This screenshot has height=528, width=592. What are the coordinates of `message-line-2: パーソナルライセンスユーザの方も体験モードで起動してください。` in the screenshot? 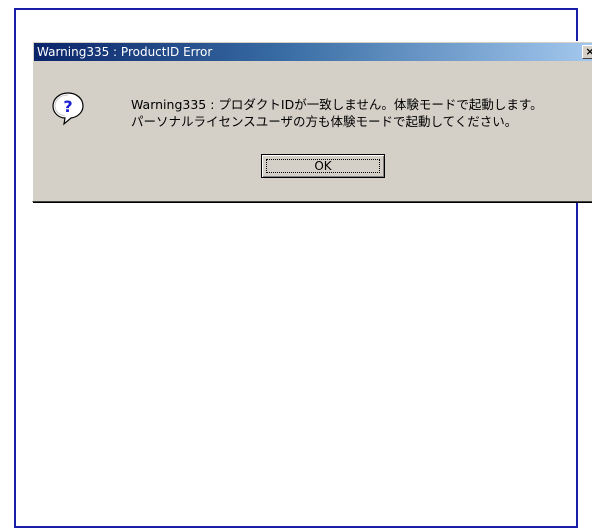 It's located at (324, 121).